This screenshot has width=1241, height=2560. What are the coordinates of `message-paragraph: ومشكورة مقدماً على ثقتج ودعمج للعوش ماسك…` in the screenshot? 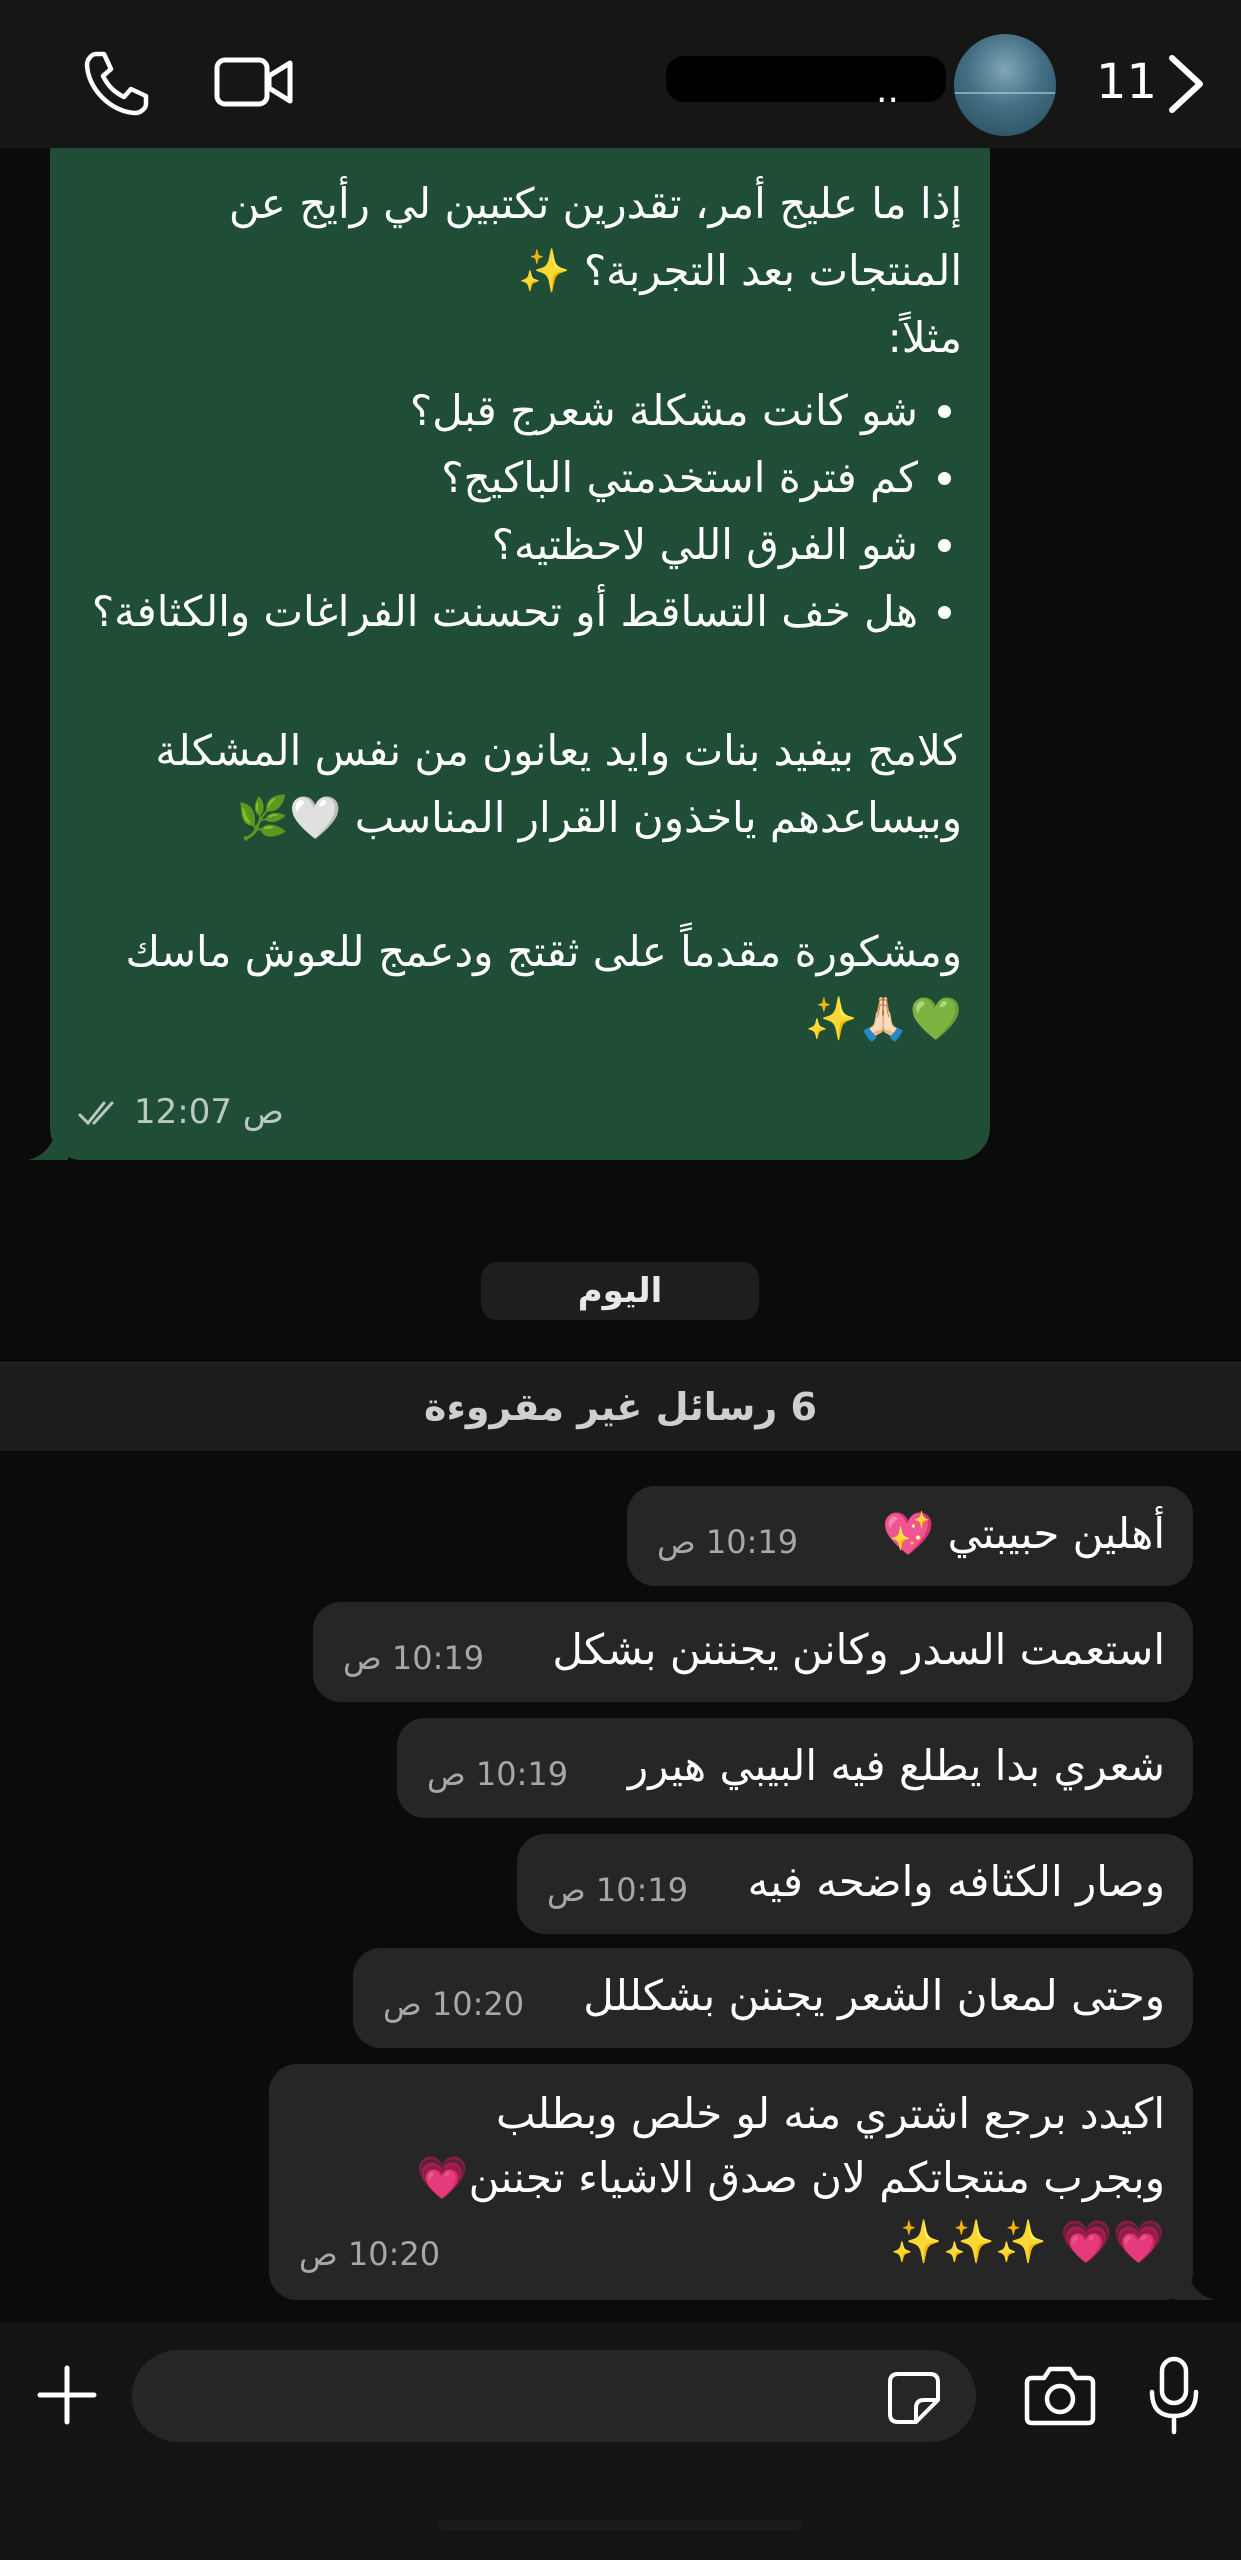 It's located at (543, 985).